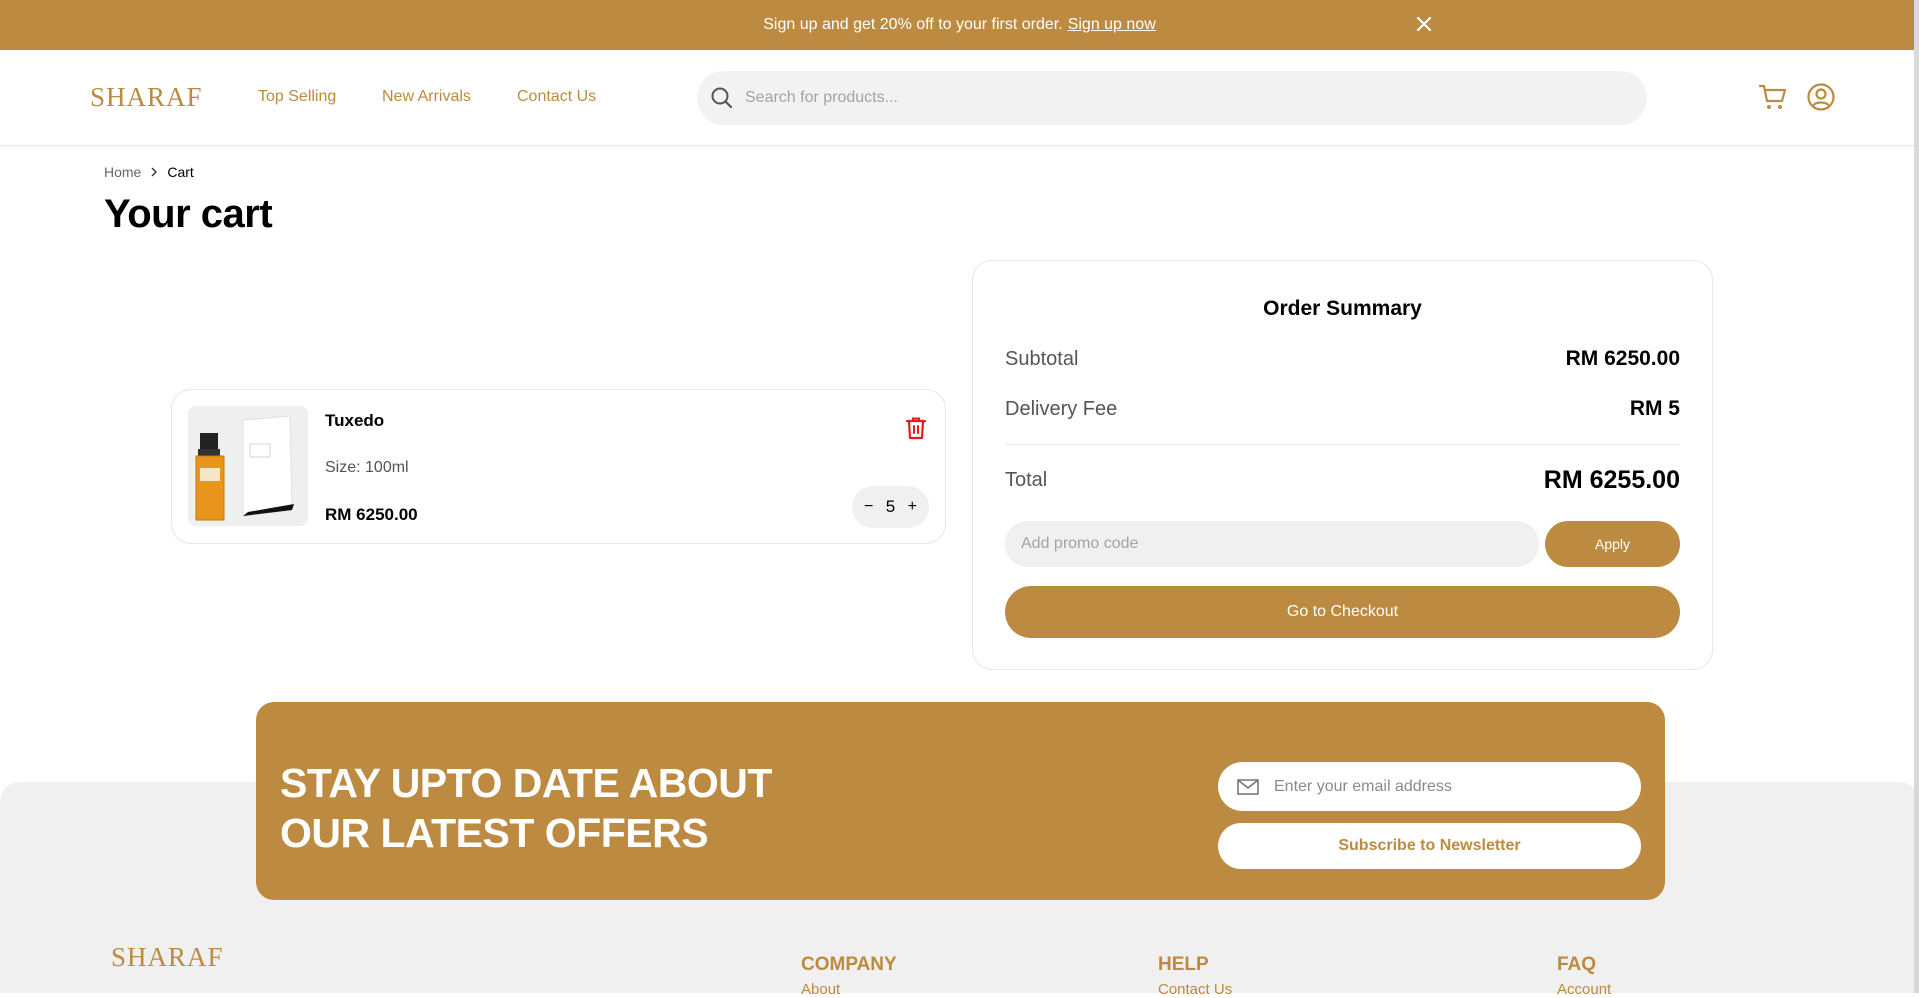  What do you see at coordinates (558, 466) in the screenshot?
I see `cart-item: Tuxedo Size: 100ml RM 6250.00 − 5 +` at bounding box center [558, 466].